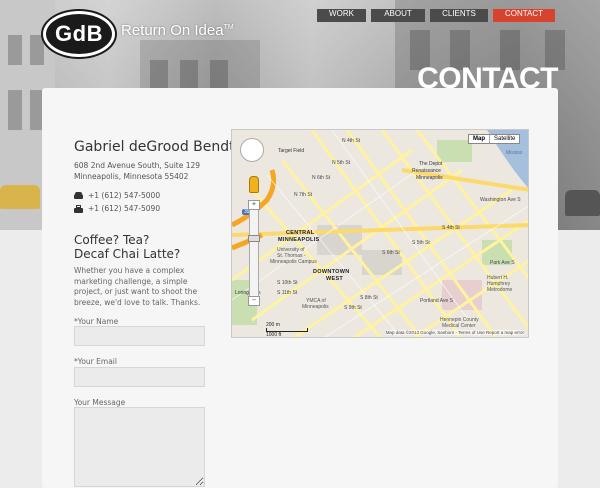  What do you see at coordinates (436, 301) in the screenshot?
I see `map-label-portland-ave: Portland Ave S` at bounding box center [436, 301].